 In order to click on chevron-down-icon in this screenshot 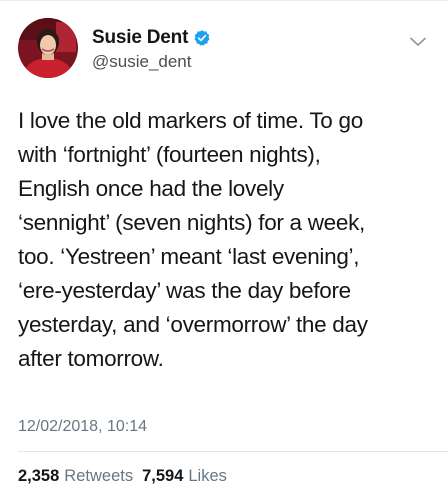, I will do `click(418, 40)`.